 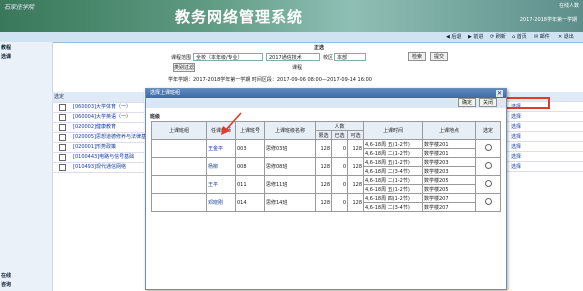 I want to click on sidebar-item-course: 教程, so click(x=26, y=48).